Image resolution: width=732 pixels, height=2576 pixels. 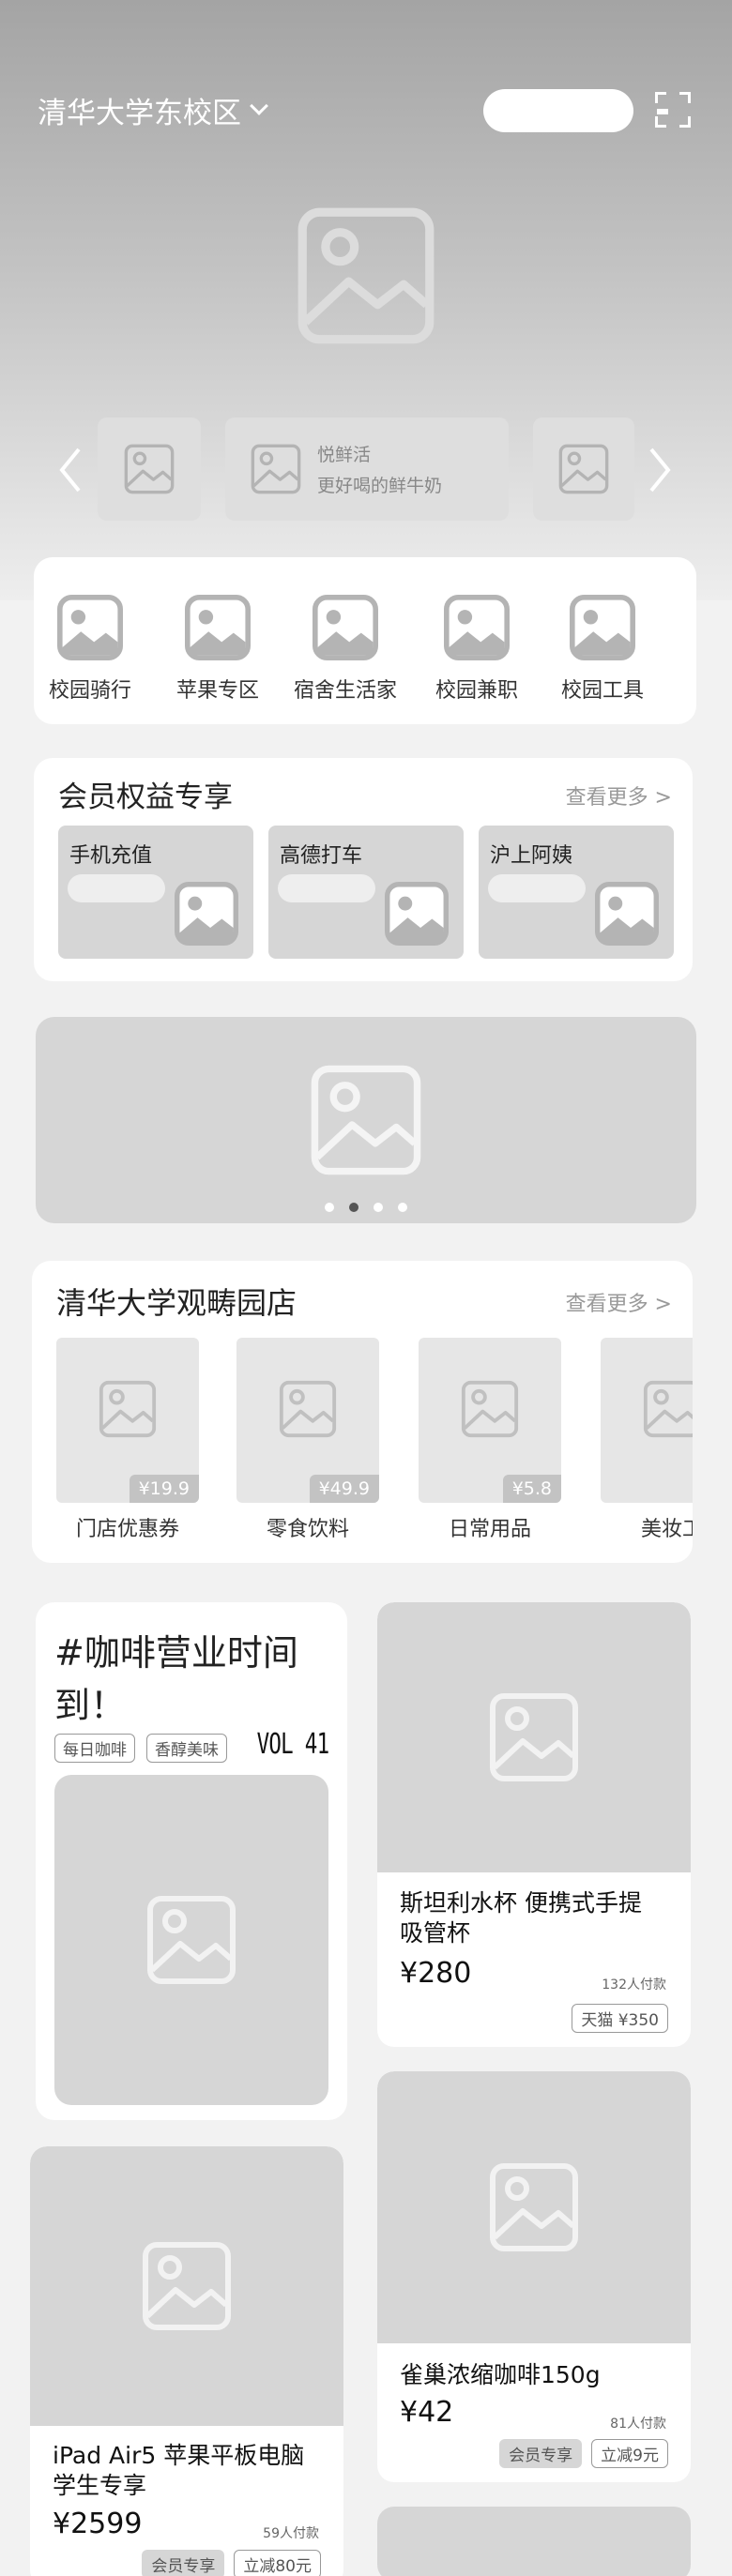 I want to click on member-benefits-section: 会员权益专享 查看更多 > 手机充值 高德打车 沪上阿姨, so click(x=363, y=869).